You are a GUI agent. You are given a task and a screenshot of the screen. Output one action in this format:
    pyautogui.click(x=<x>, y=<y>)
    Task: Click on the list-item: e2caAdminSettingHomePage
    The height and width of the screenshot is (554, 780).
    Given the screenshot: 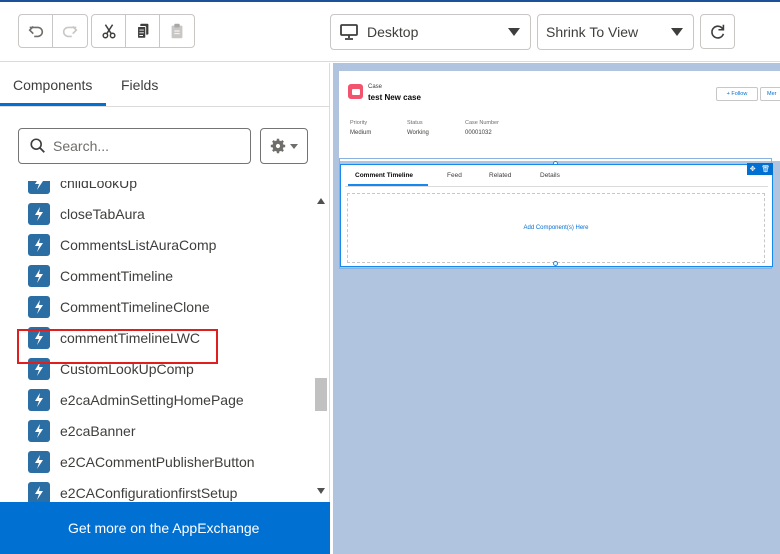 What is the action you would take?
    pyautogui.click(x=136, y=400)
    